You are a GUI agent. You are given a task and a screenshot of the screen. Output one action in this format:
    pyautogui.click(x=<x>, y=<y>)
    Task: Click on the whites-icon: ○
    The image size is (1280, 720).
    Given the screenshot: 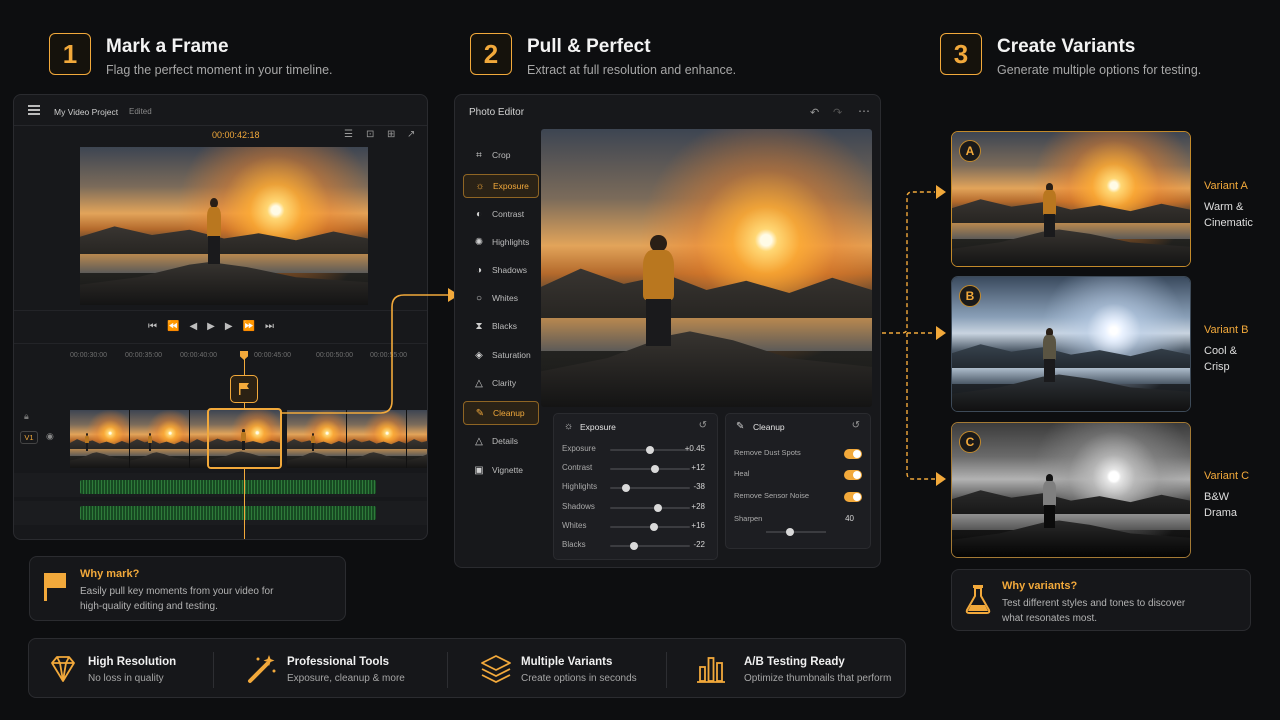 What is the action you would take?
    pyautogui.click(x=479, y=298)
    